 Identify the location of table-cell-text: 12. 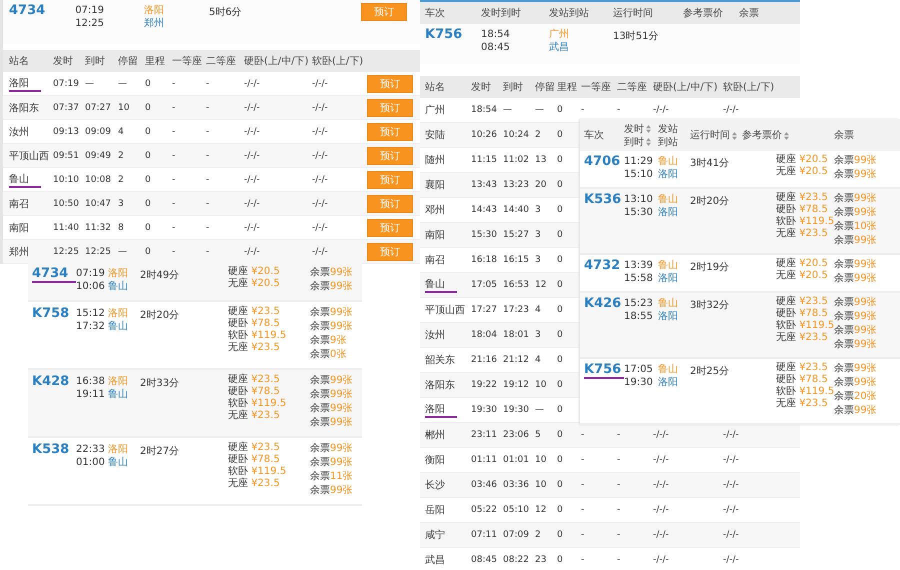
(541, 285).